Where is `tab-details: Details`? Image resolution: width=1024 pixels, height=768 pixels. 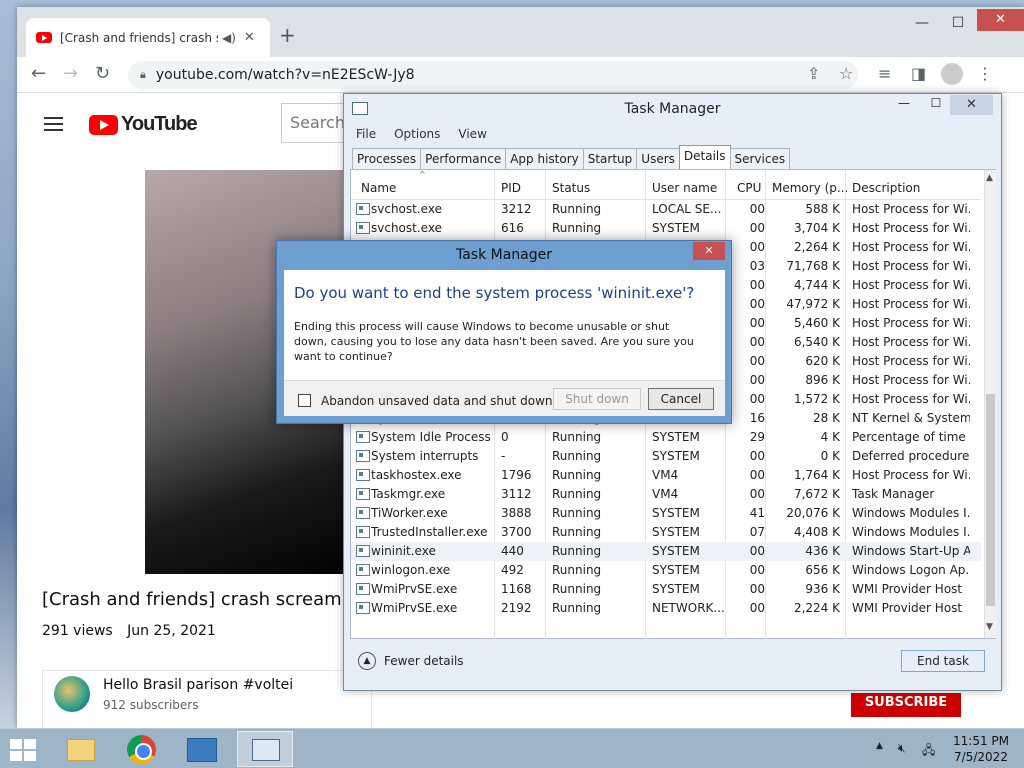
tab-details: Details is located at coordinates (704, 157).